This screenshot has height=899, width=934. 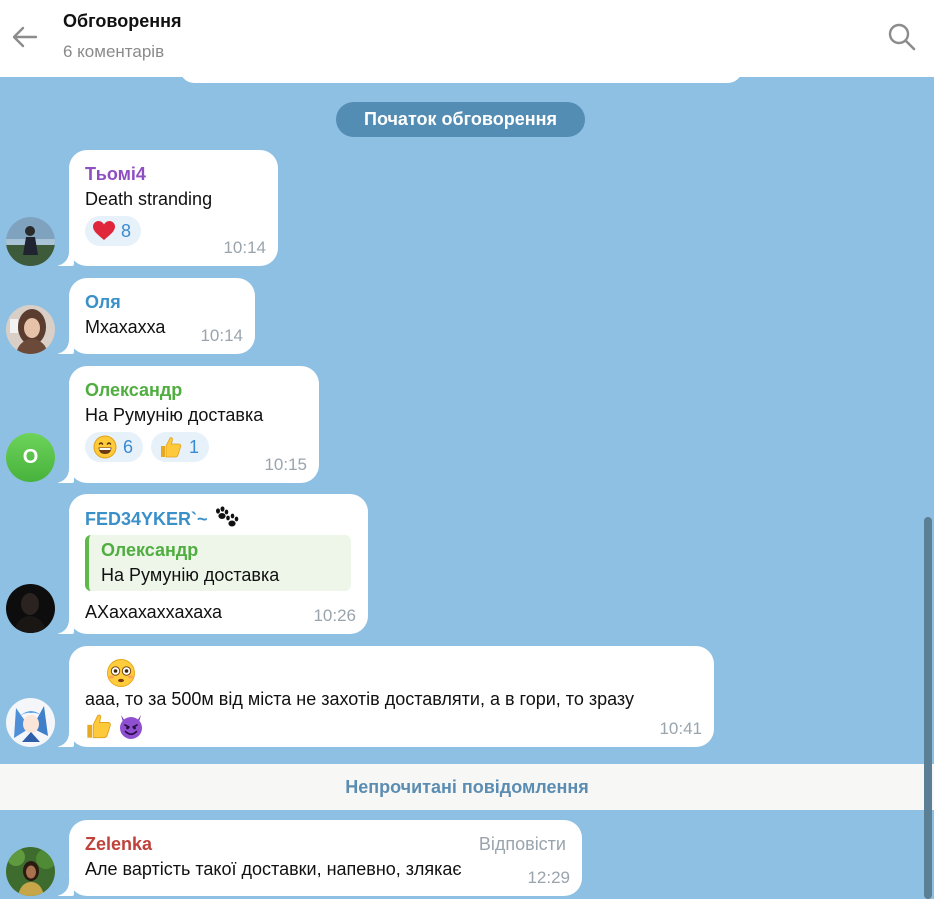 I want to click on reaction-grin: 6, so click(x=114, y=447).